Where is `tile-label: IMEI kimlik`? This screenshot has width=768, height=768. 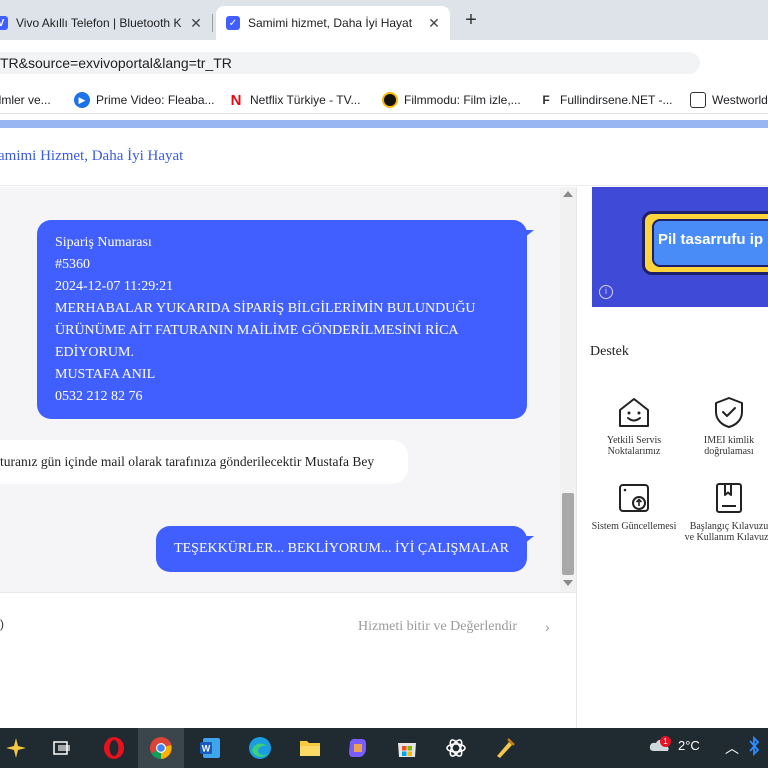
tile-label: IMEI kimlik is located at coordinates (729, 440).